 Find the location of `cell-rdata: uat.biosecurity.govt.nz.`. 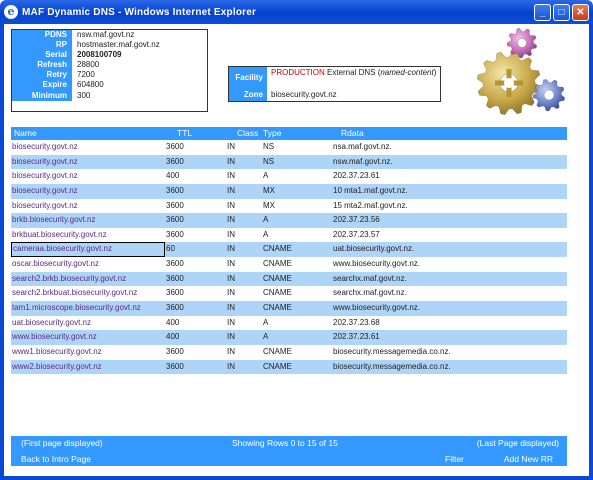

cell-rdata: uat.biosecurity.govt.nz. is located at coordinates (374, 249).